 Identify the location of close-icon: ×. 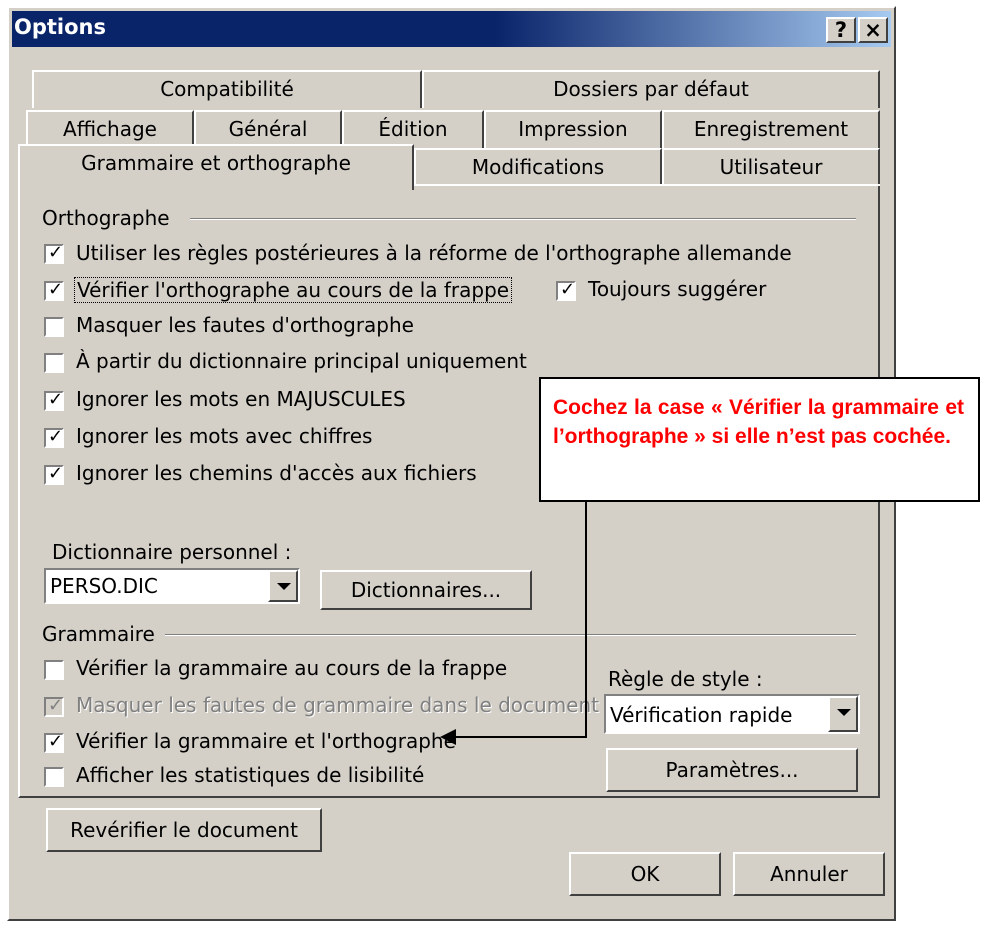
(873, 30).